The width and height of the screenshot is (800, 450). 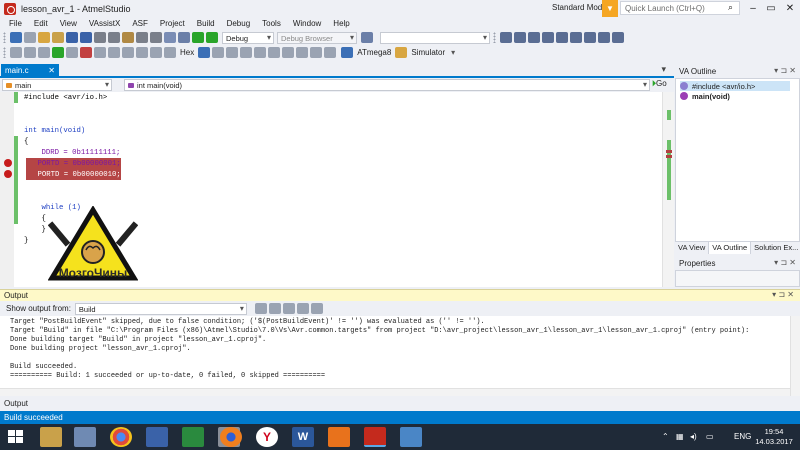 I want to click on device-button: ATmega8, so click(x=374, y=52).